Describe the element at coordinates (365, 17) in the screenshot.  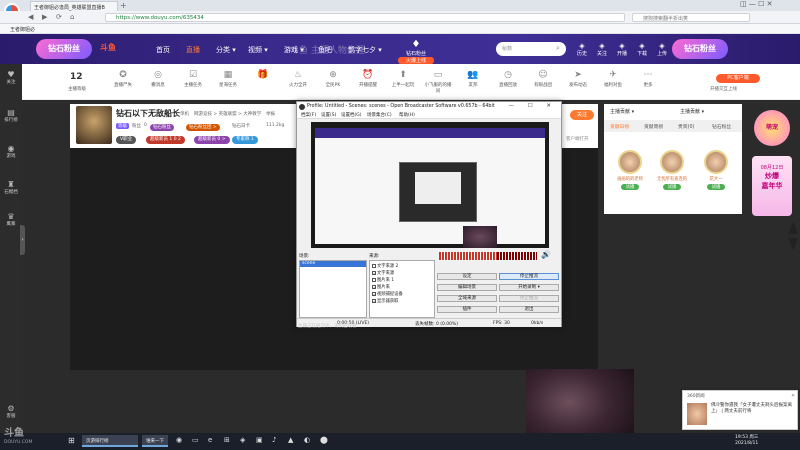
I see `url-input: https://www.douyu.com/635434` at that location.